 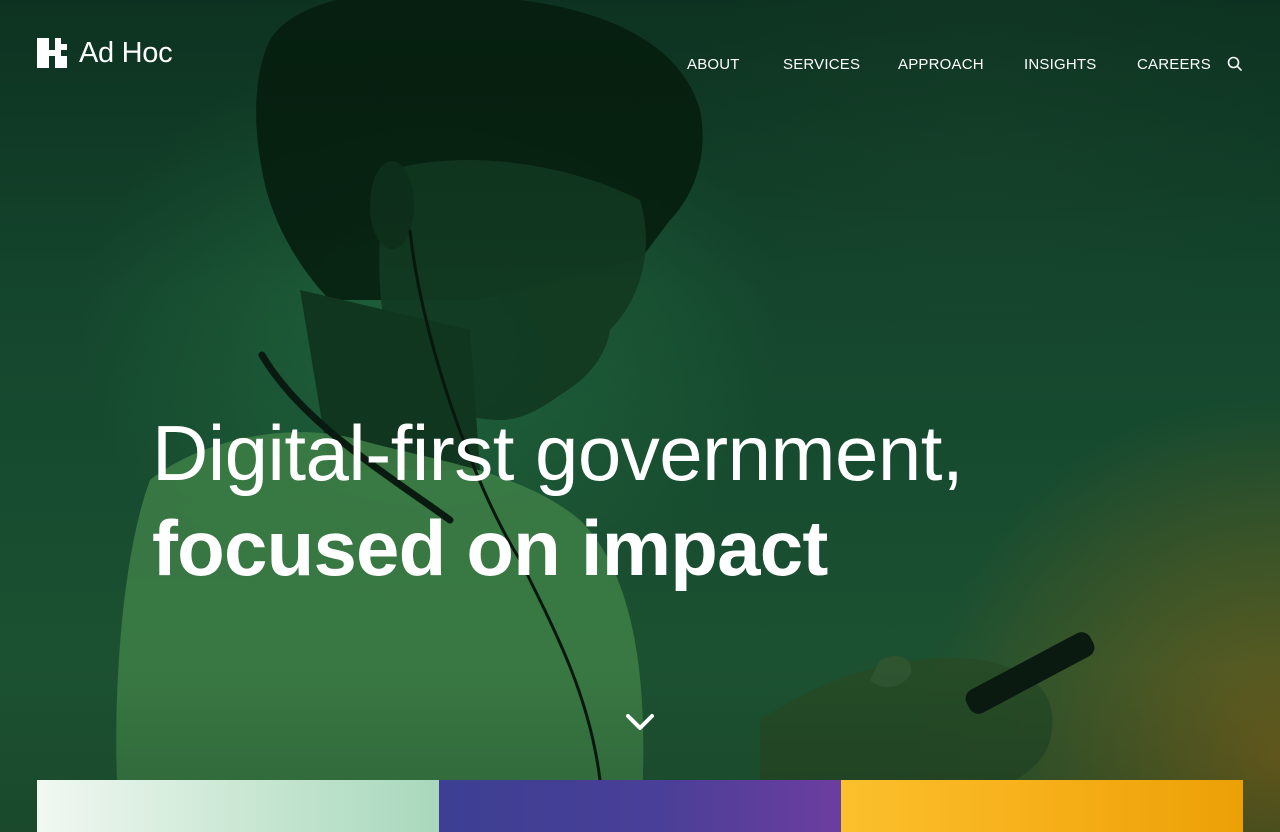 I want to click on nav-item-insights: INSIGHTS, so click(x=1060, y=65).